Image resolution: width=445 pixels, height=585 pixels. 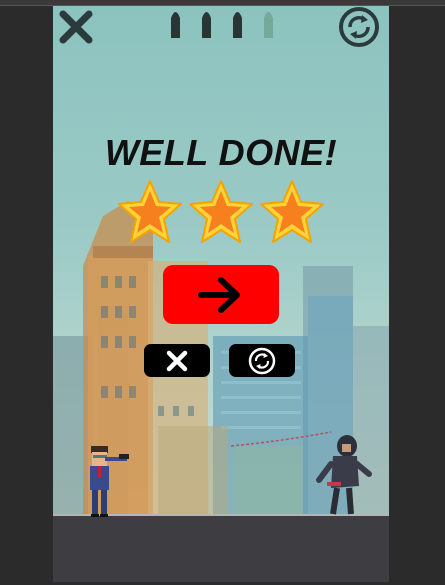 I want to click on ground, so click(x=221, y=549).